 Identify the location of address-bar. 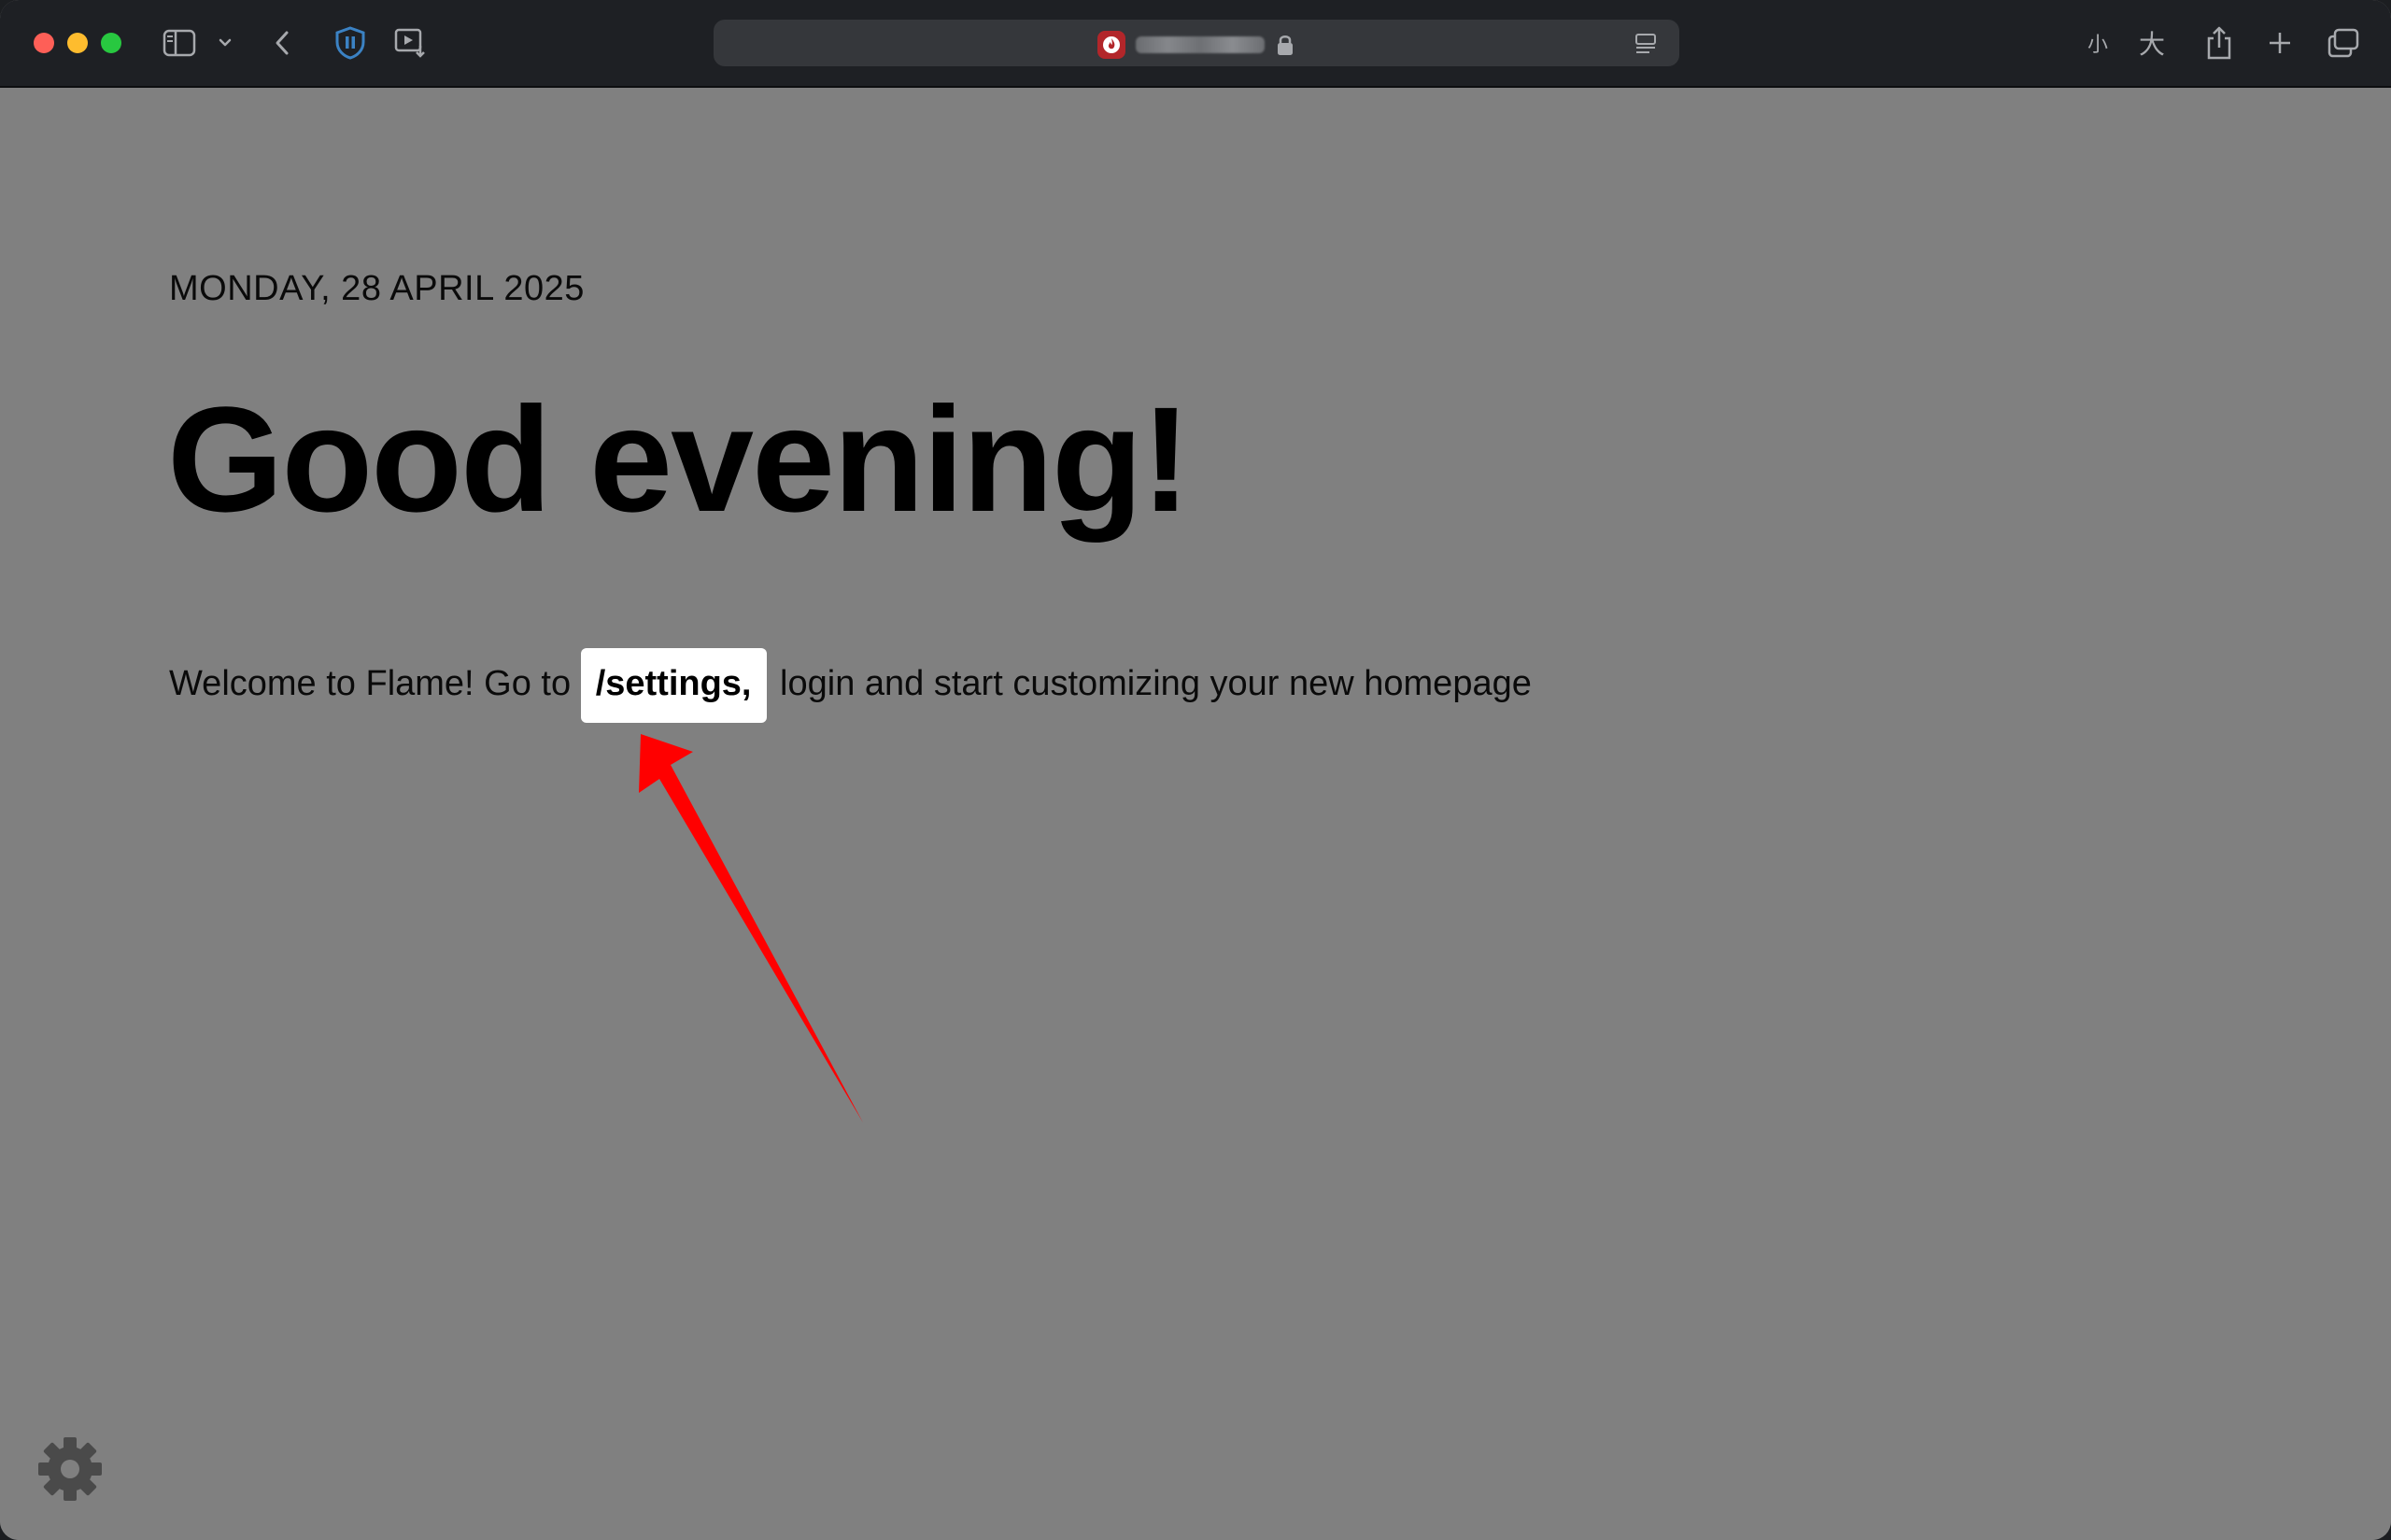
(1196, 43).